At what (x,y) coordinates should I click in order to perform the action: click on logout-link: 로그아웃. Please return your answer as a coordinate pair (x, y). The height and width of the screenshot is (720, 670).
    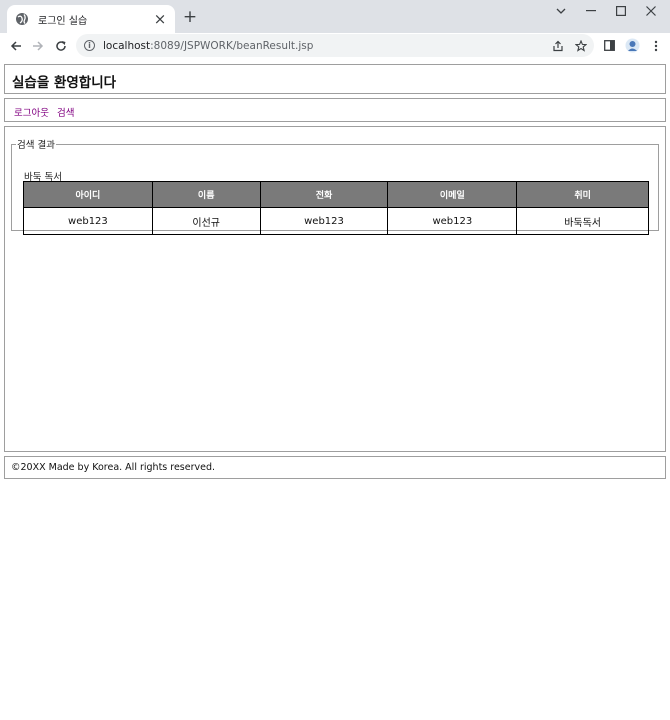
    Looking at the image, I should click on (31, 112).